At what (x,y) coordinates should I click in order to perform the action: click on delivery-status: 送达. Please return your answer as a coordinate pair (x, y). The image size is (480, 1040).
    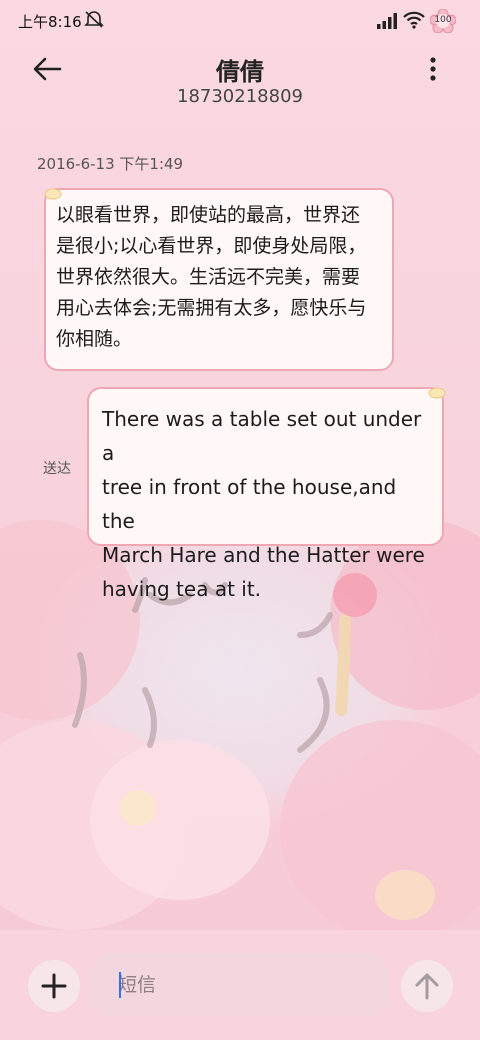
    Looking at the image, I should click on (57, 469).